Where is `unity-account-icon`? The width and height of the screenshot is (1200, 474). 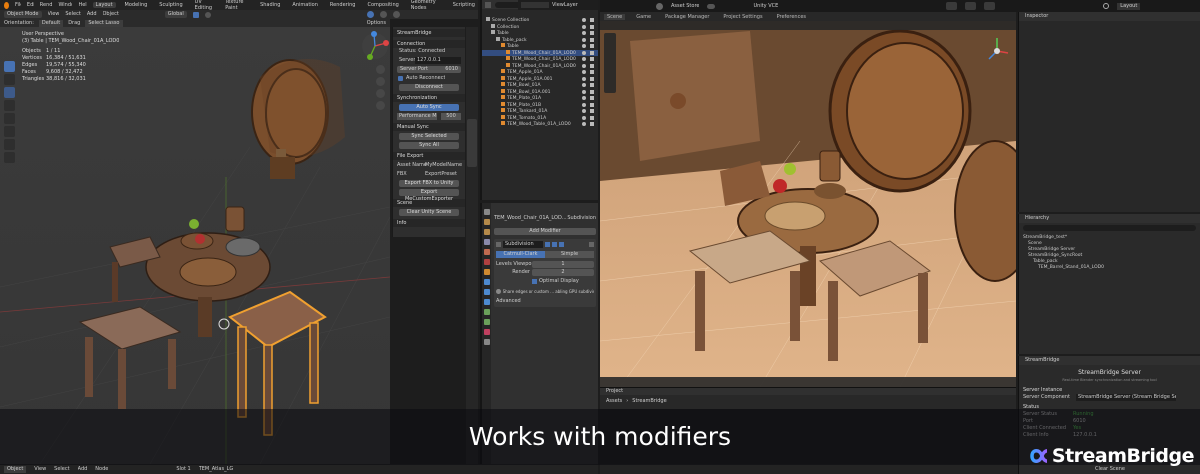 unity-account-icon is located at coordinates (659, 6).